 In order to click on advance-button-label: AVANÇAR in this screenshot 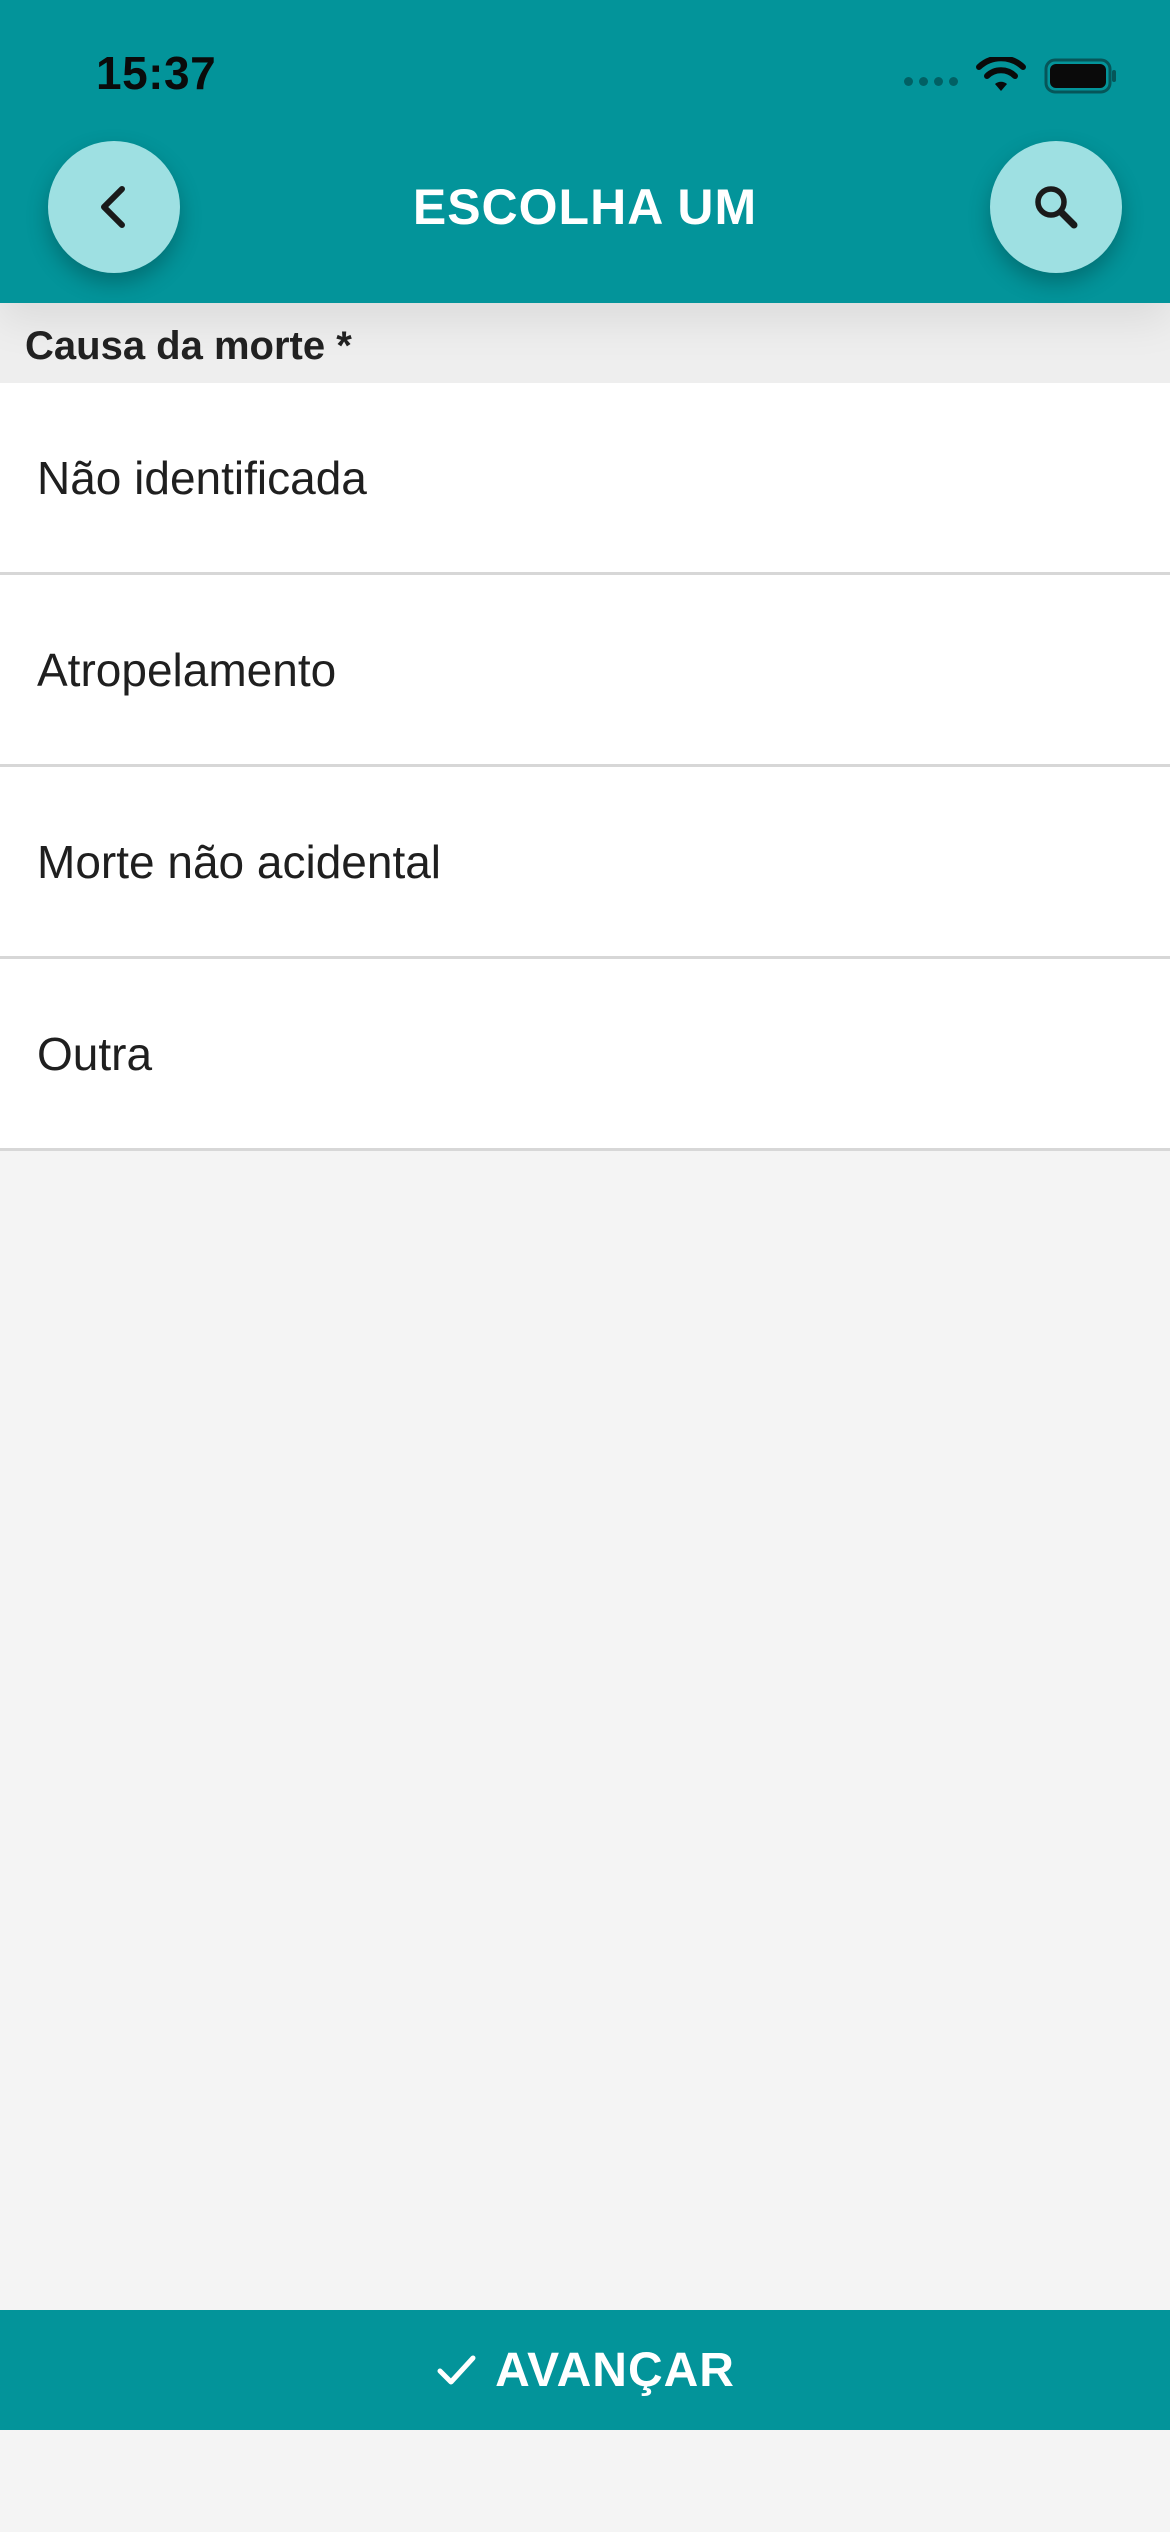, I will do `click(615, 2370)`.